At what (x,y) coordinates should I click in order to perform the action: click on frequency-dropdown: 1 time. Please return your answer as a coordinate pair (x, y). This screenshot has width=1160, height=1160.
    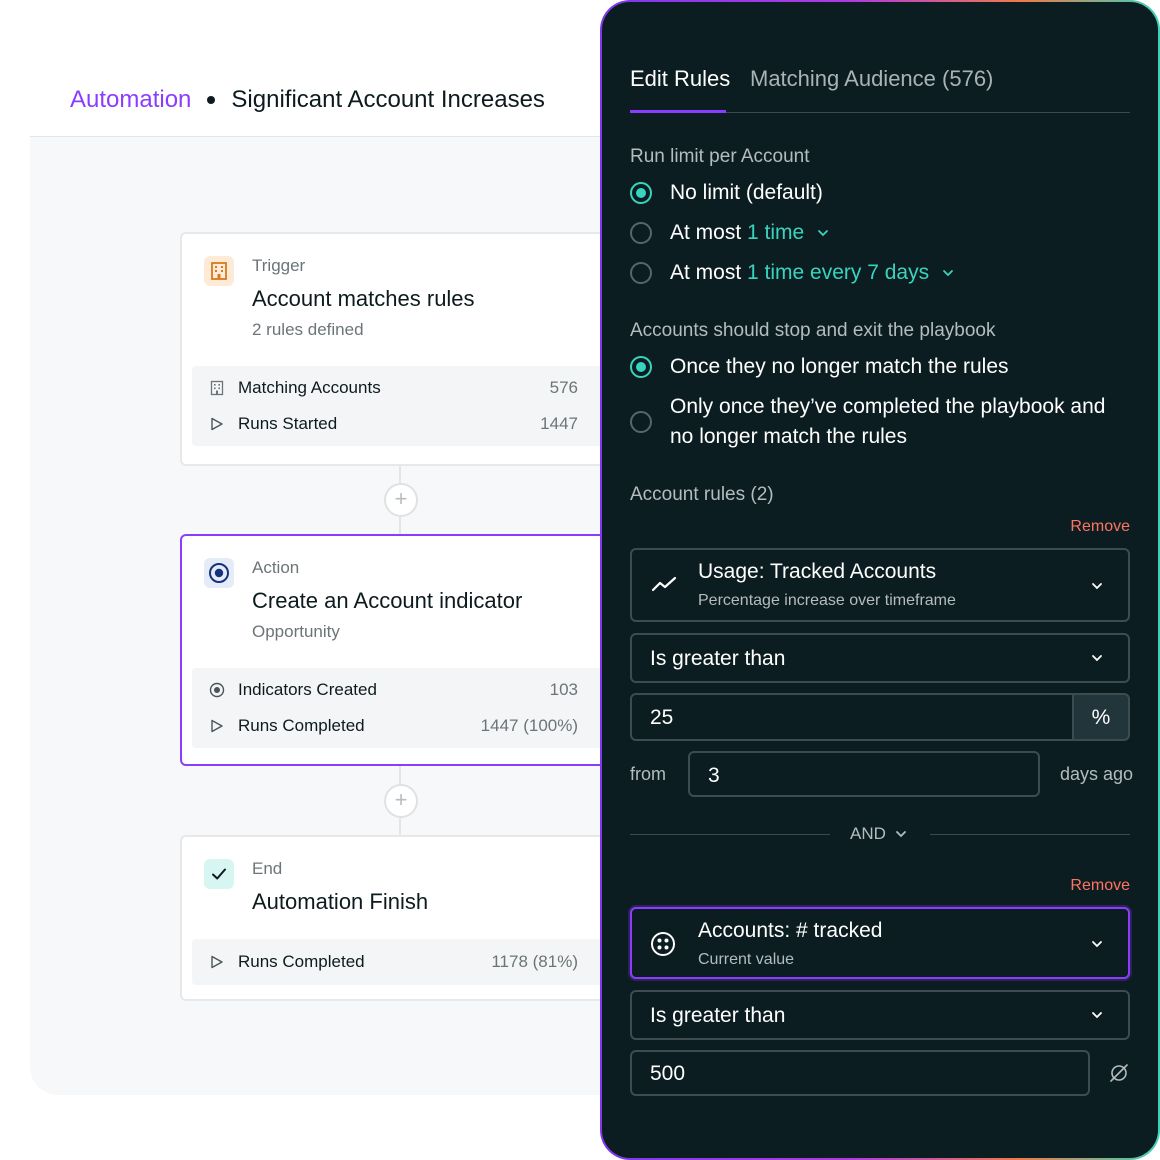
    Looking at the image, I should click on (775, 232).